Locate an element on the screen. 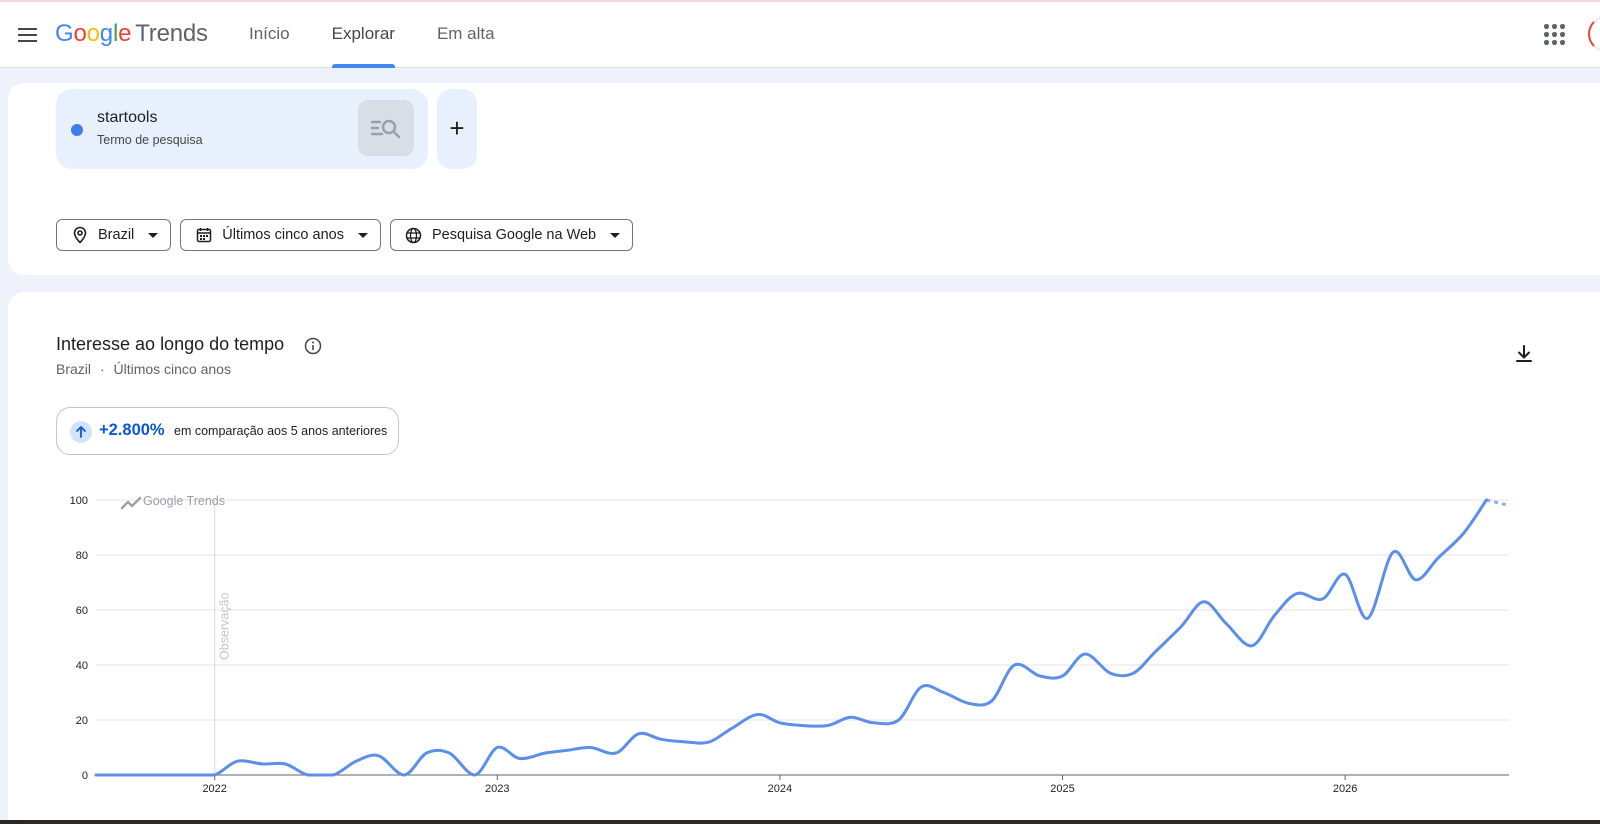 The height and width of the screenshot is (824, 1600). y-tick-label: 100 is located at coordinates (79, 501).